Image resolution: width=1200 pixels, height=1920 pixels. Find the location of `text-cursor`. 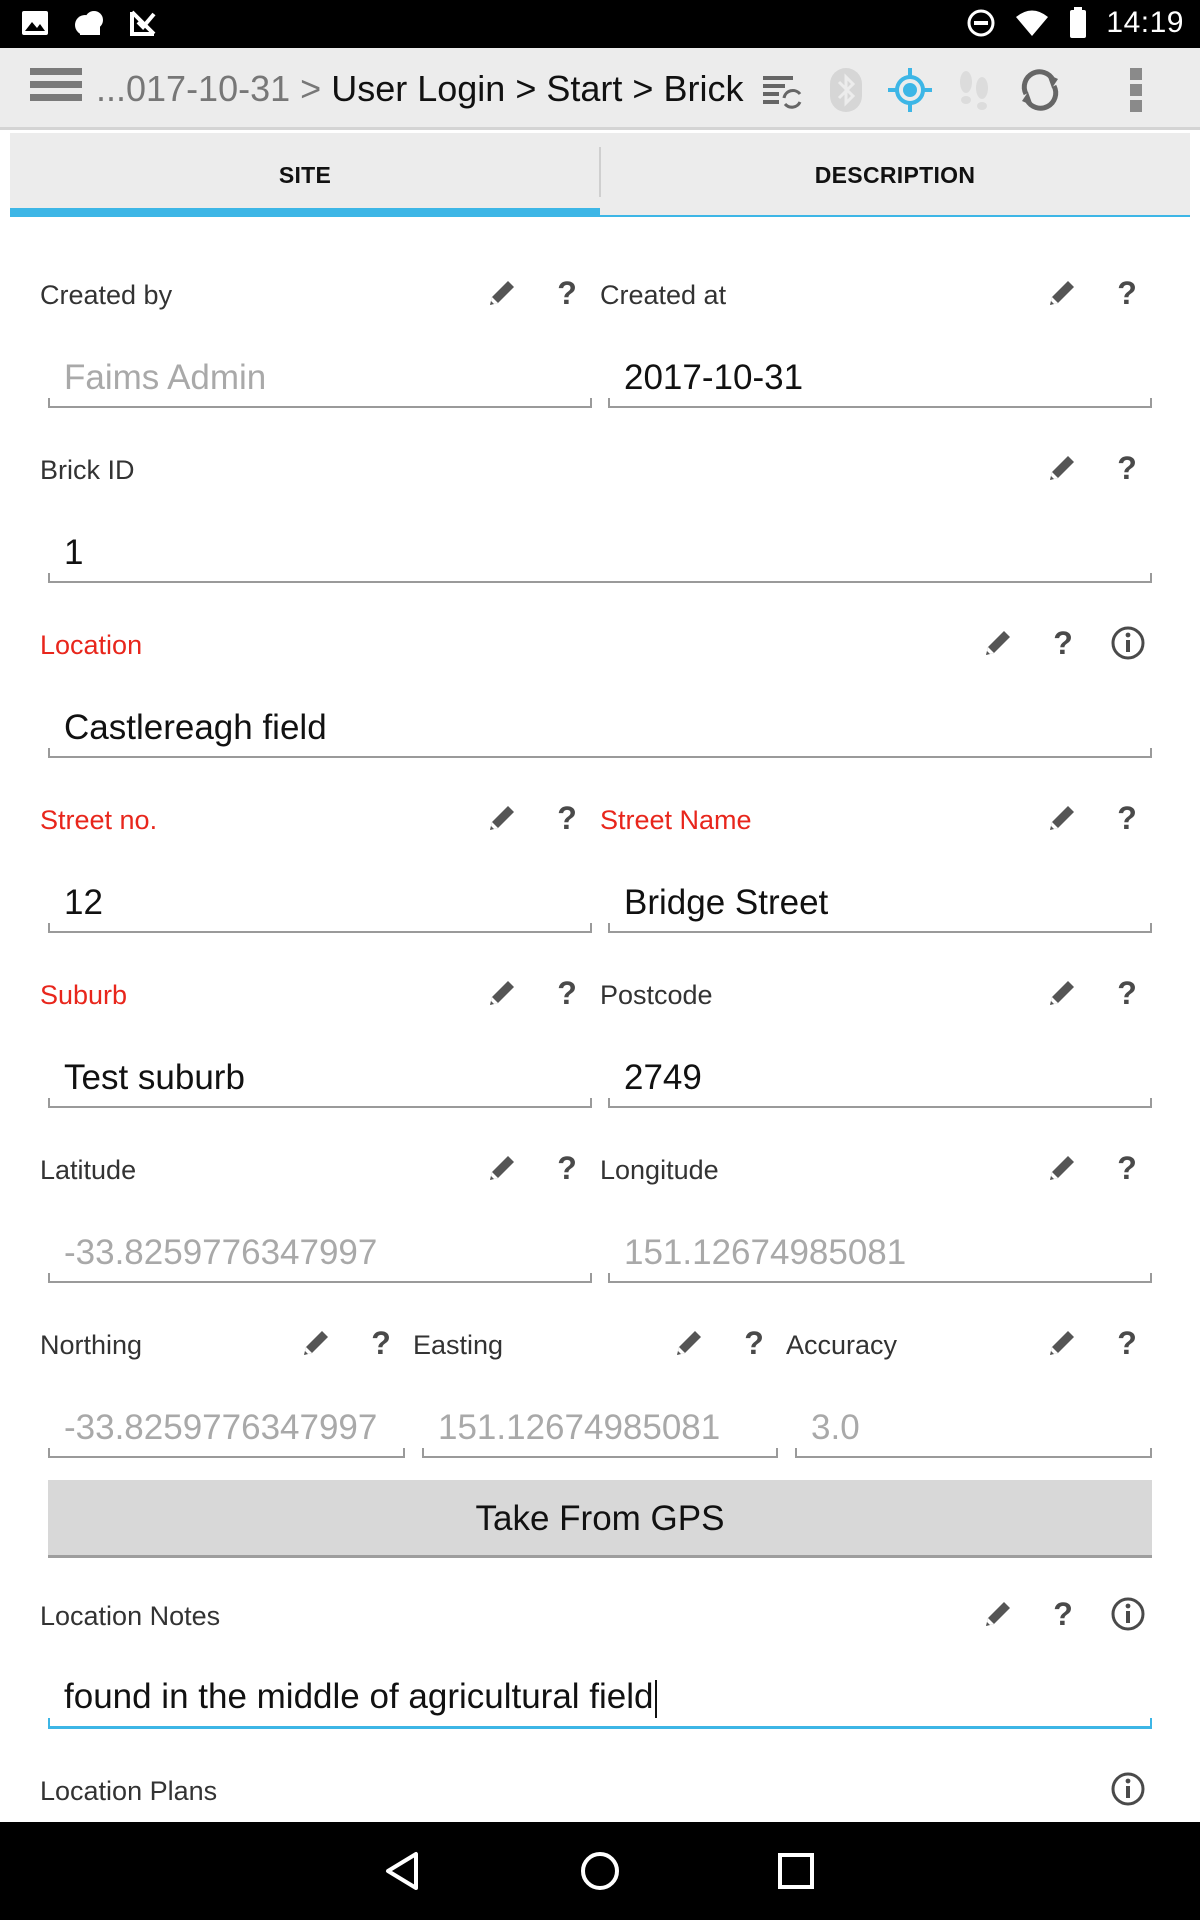

text-cursor is located at coordinates (655, 1699).